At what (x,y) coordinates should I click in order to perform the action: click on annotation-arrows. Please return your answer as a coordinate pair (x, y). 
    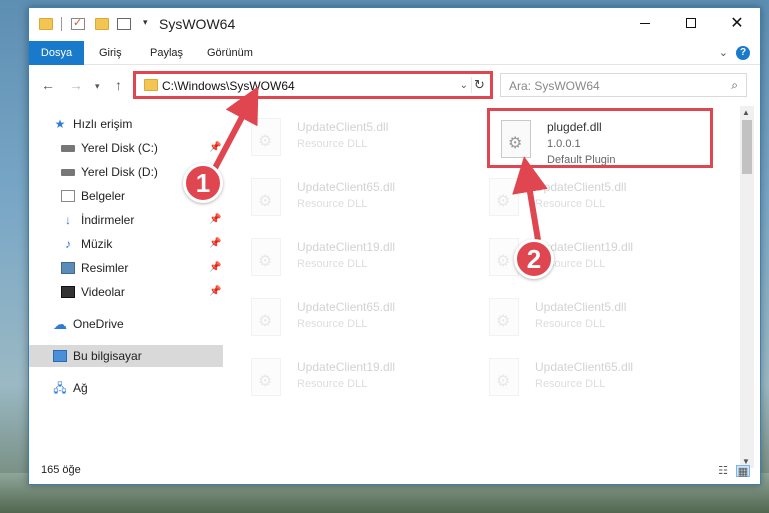
    Looking at the image, I should click on (379, 163).